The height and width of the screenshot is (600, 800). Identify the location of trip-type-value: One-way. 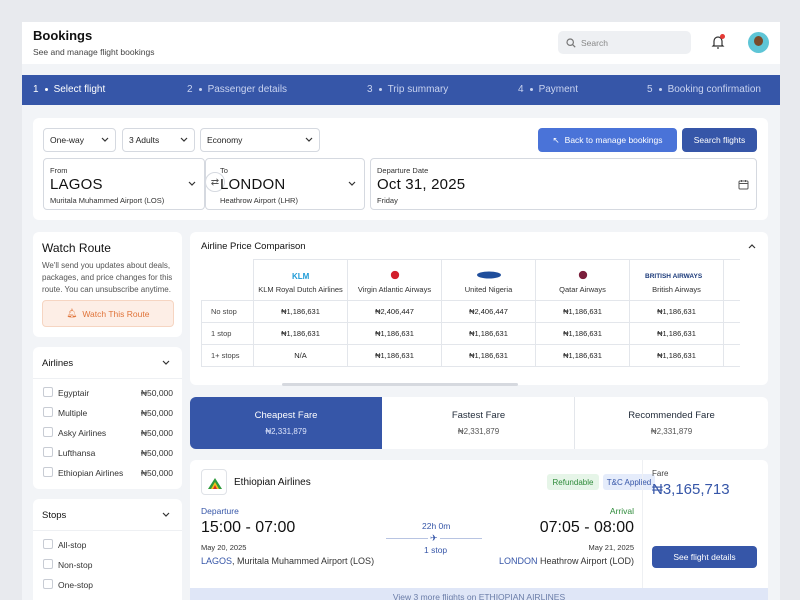
(67, 140).